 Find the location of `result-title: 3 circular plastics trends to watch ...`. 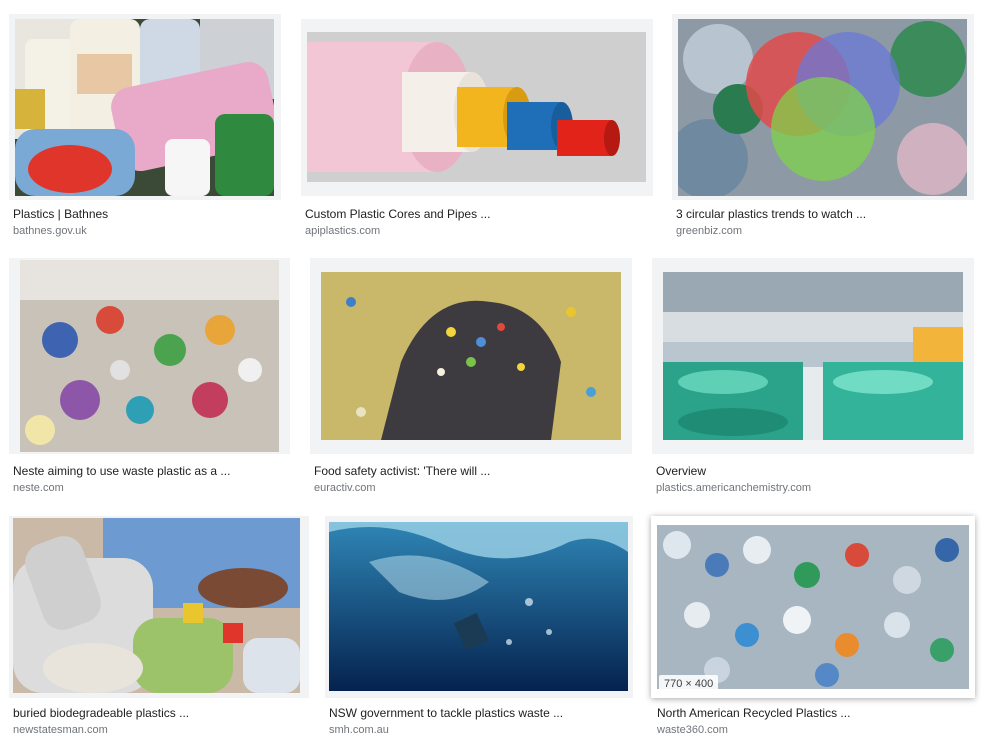

result-title: 3 circular plastics trends to watch ... is located at coordinates (771, 214).